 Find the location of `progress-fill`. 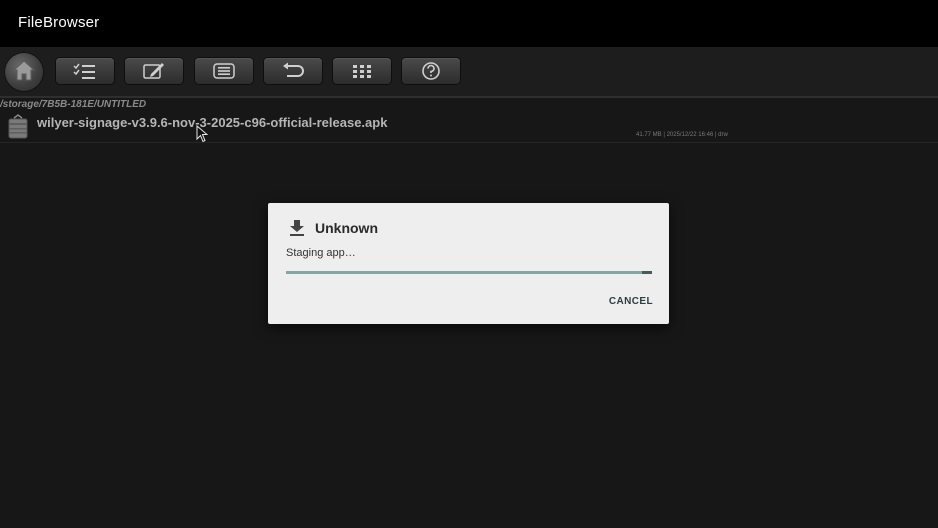

progress-fill is located at coordinates (467, 272).